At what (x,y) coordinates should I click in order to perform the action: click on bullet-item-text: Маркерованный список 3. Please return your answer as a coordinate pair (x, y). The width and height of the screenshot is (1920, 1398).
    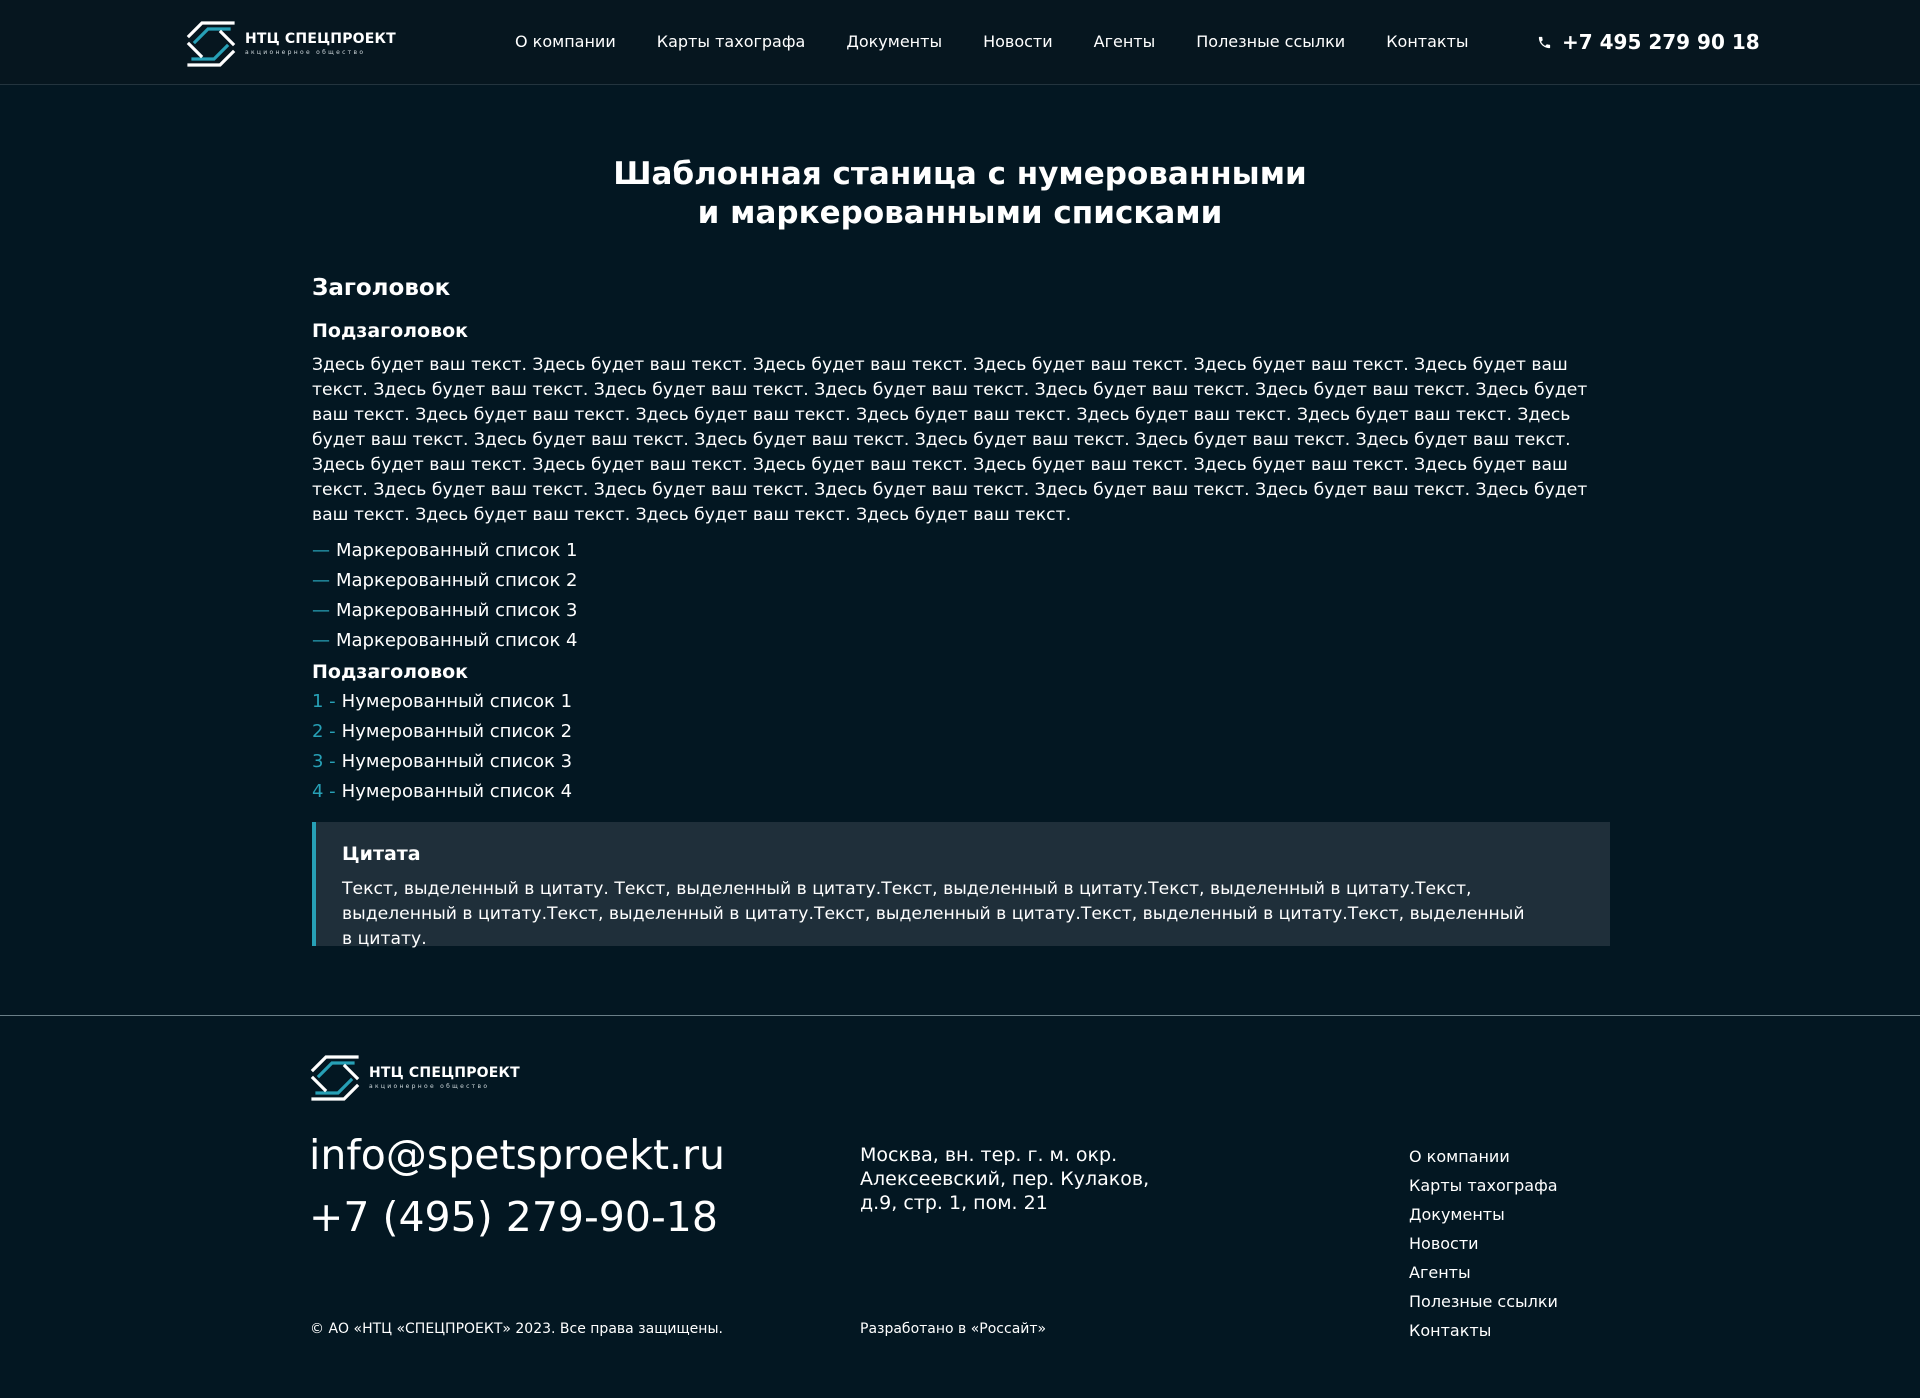
    Looking at the image, I should click on (457, 610).